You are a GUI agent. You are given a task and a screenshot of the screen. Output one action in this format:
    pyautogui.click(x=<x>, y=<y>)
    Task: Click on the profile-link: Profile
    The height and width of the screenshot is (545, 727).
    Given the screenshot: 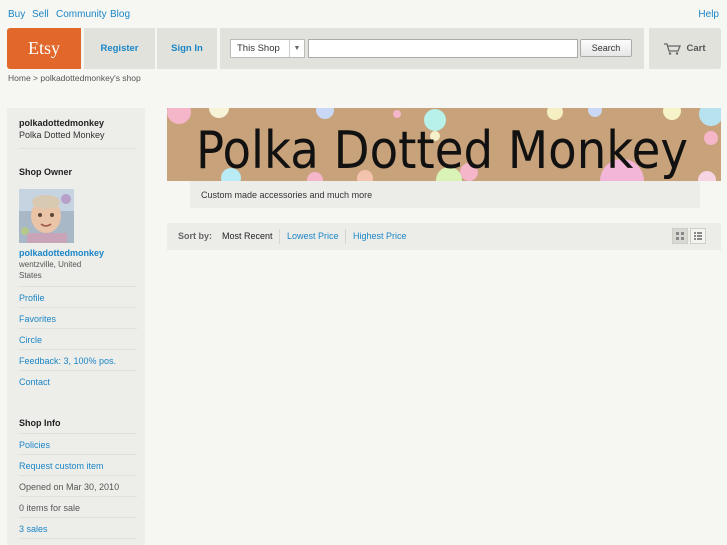 What is the action you would take?
    pyautogui.click(x=78, y=298)
    